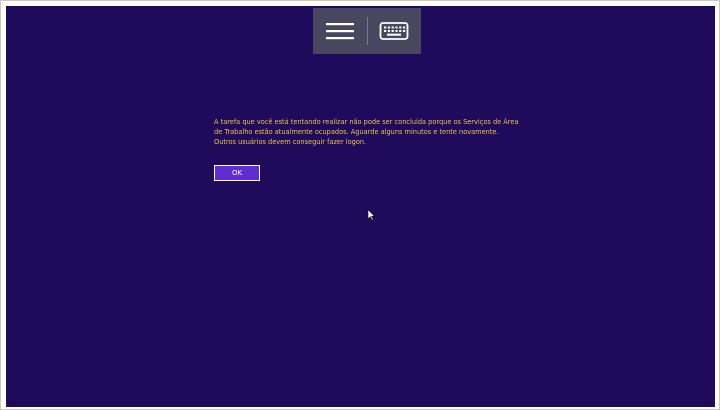  What do you see at coordinates (371, 215) in the screenshot?
I see `mouse-pointer-icon` at bounding box center [371, 215].